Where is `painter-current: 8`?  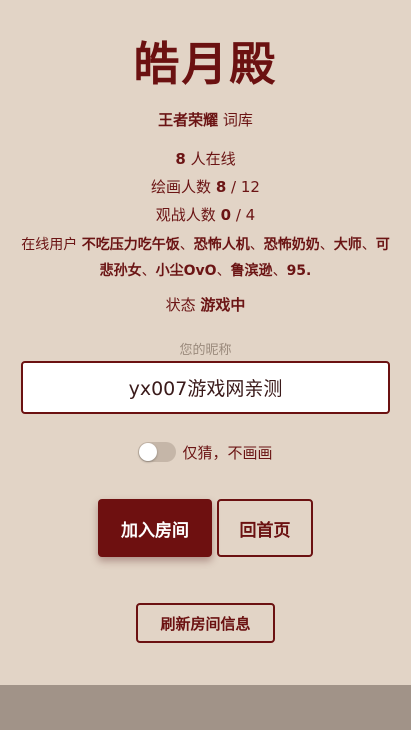
painter-current: 8 is located at coordinates (221, 187).